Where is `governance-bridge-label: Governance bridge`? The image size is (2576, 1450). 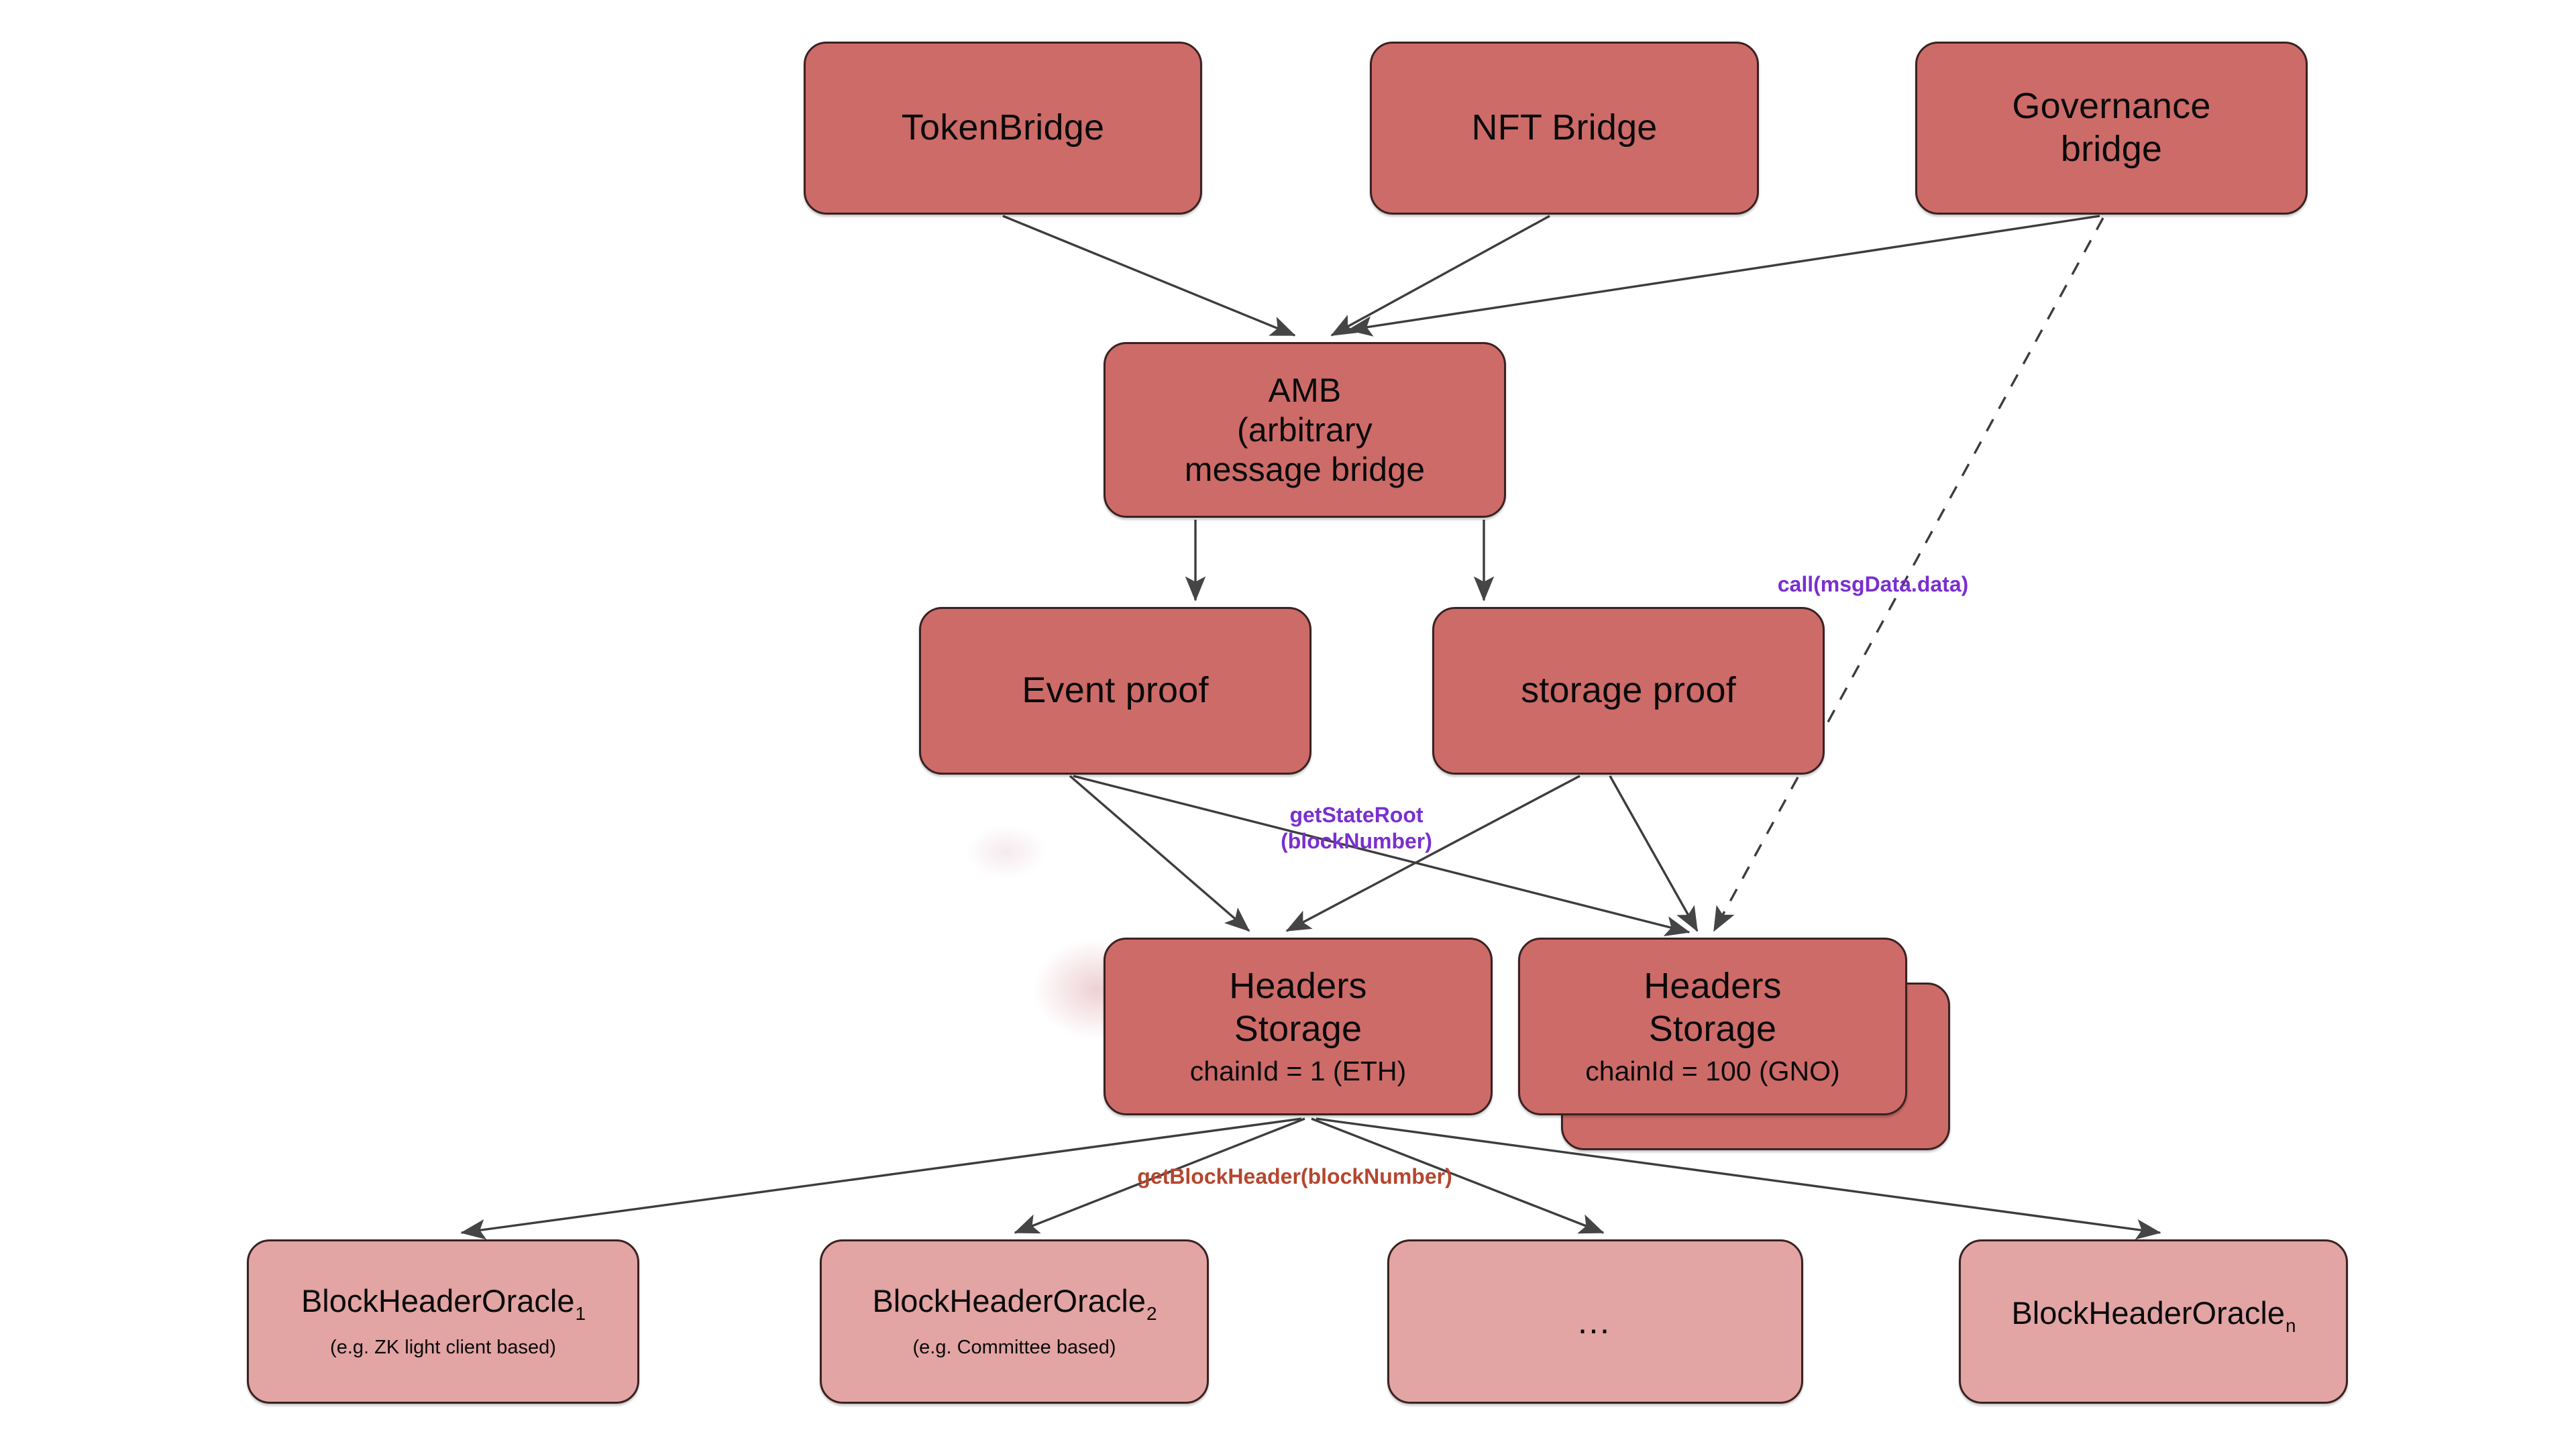
governance-bridge-label: Governance bridge is located at coordinates (2111, 127).